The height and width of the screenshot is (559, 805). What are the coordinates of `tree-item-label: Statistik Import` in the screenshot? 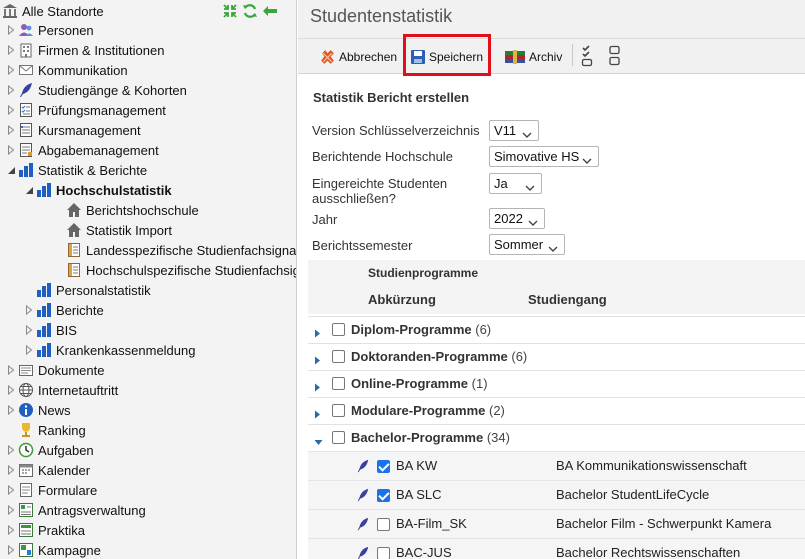 It's located at (129, 230).